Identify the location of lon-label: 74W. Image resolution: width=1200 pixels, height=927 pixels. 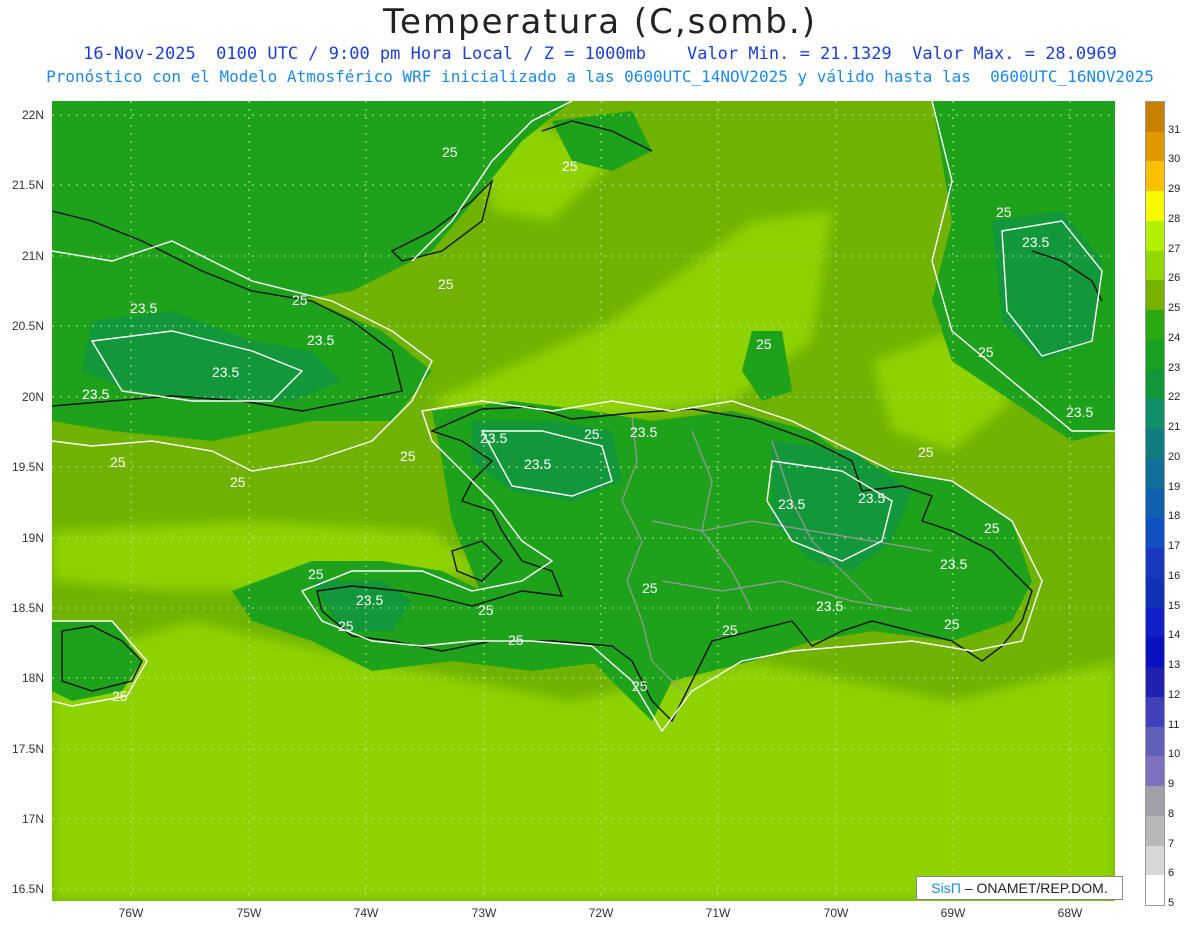
(366, 913).